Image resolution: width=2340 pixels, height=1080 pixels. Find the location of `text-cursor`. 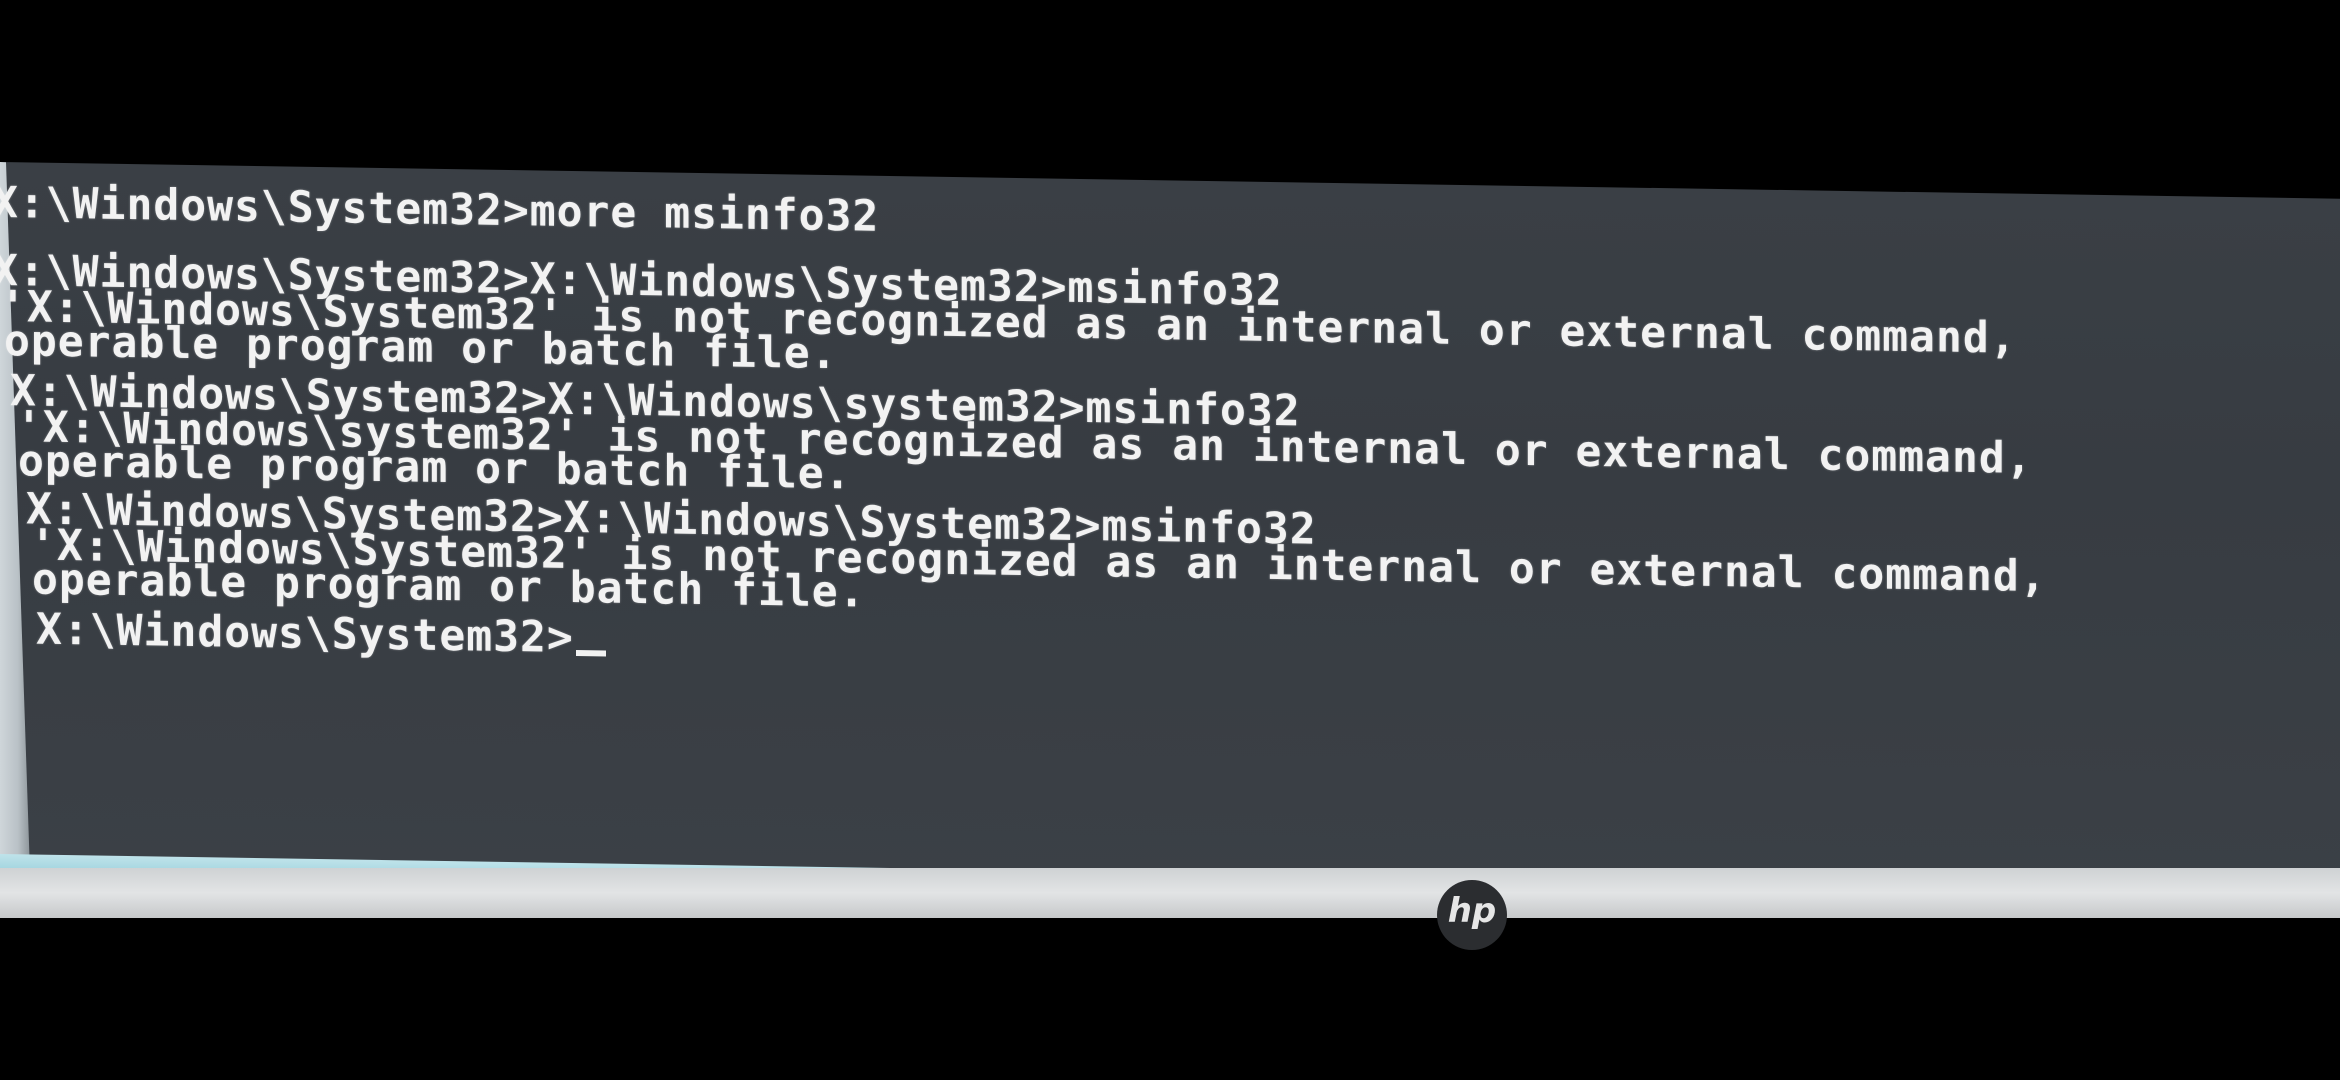

text-cursor is located at coordinates (590, 653).